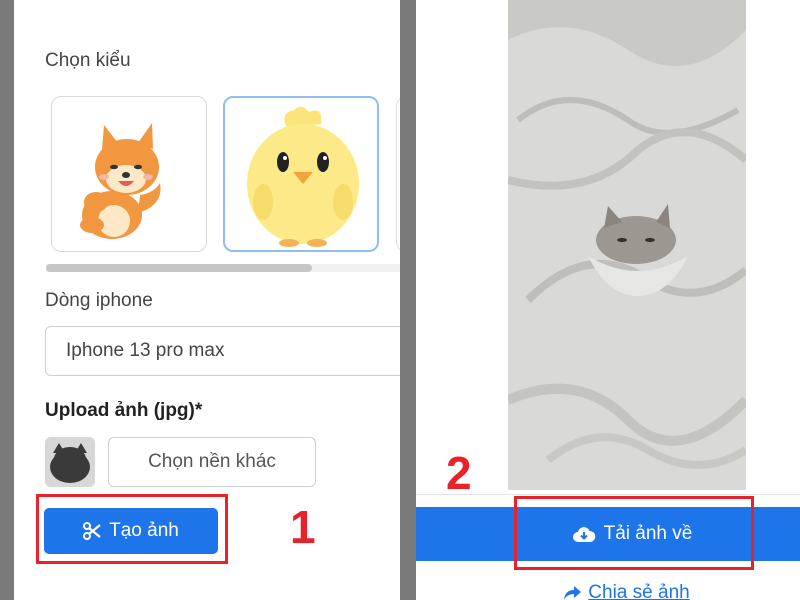 Image resolution: width=800 pixels, height=600 pixels. What do you see at coordinates (459, 473) in the screenshot?
I see `step-number-2: 2` at bounding box center [459, 473].